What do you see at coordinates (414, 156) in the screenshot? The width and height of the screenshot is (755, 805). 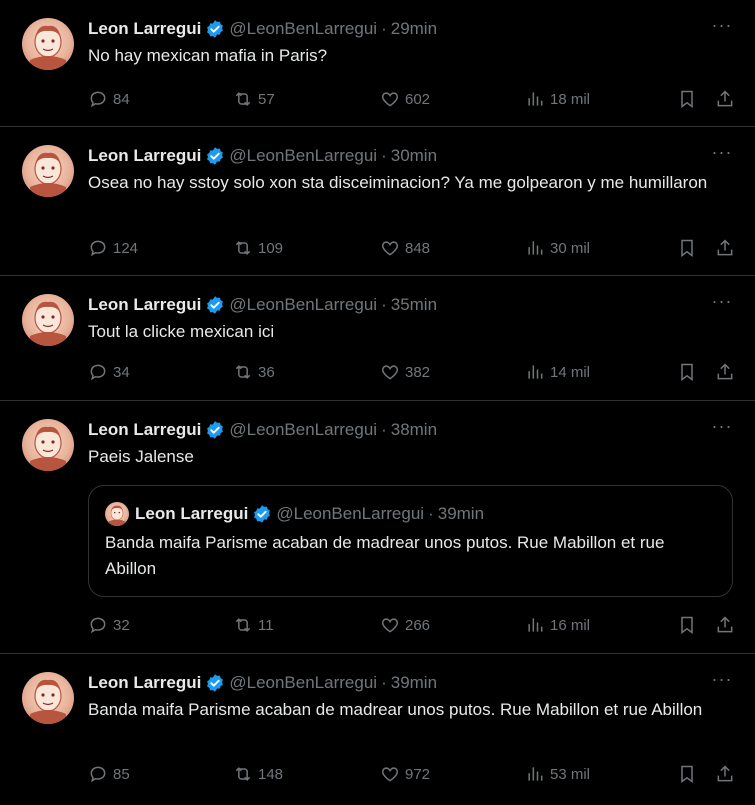 I see `timestamp: 30min` at bounding box center [414, 156].